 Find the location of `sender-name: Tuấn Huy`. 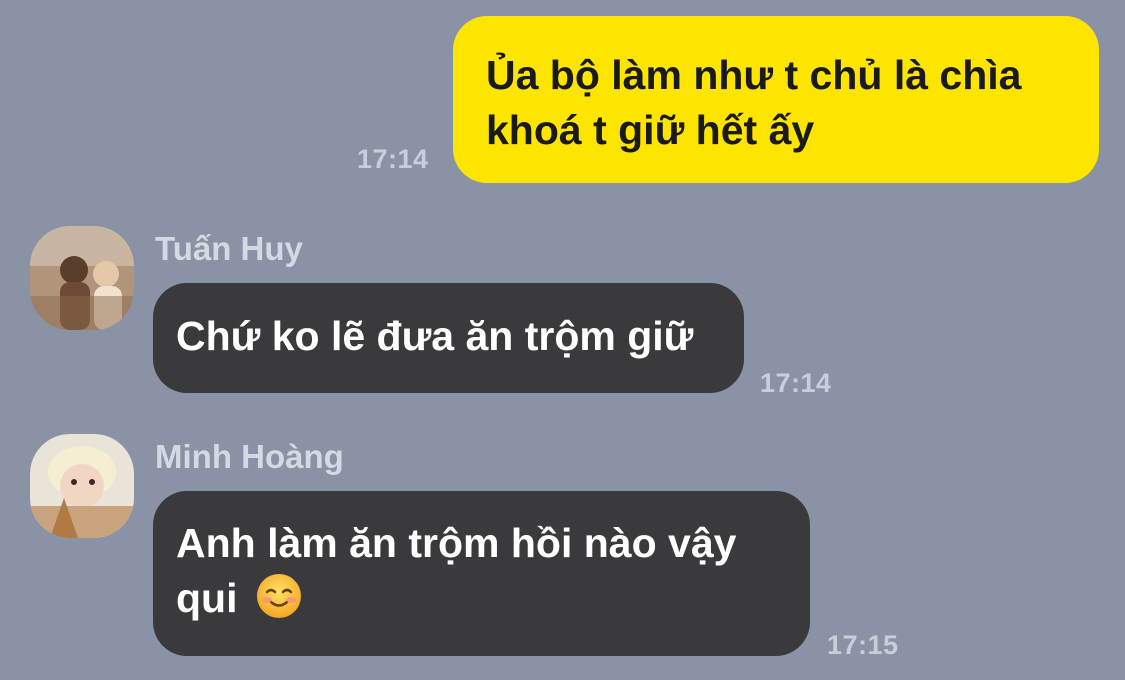

sender-name: Tuấn Huy is located at coordinates (229, 248).